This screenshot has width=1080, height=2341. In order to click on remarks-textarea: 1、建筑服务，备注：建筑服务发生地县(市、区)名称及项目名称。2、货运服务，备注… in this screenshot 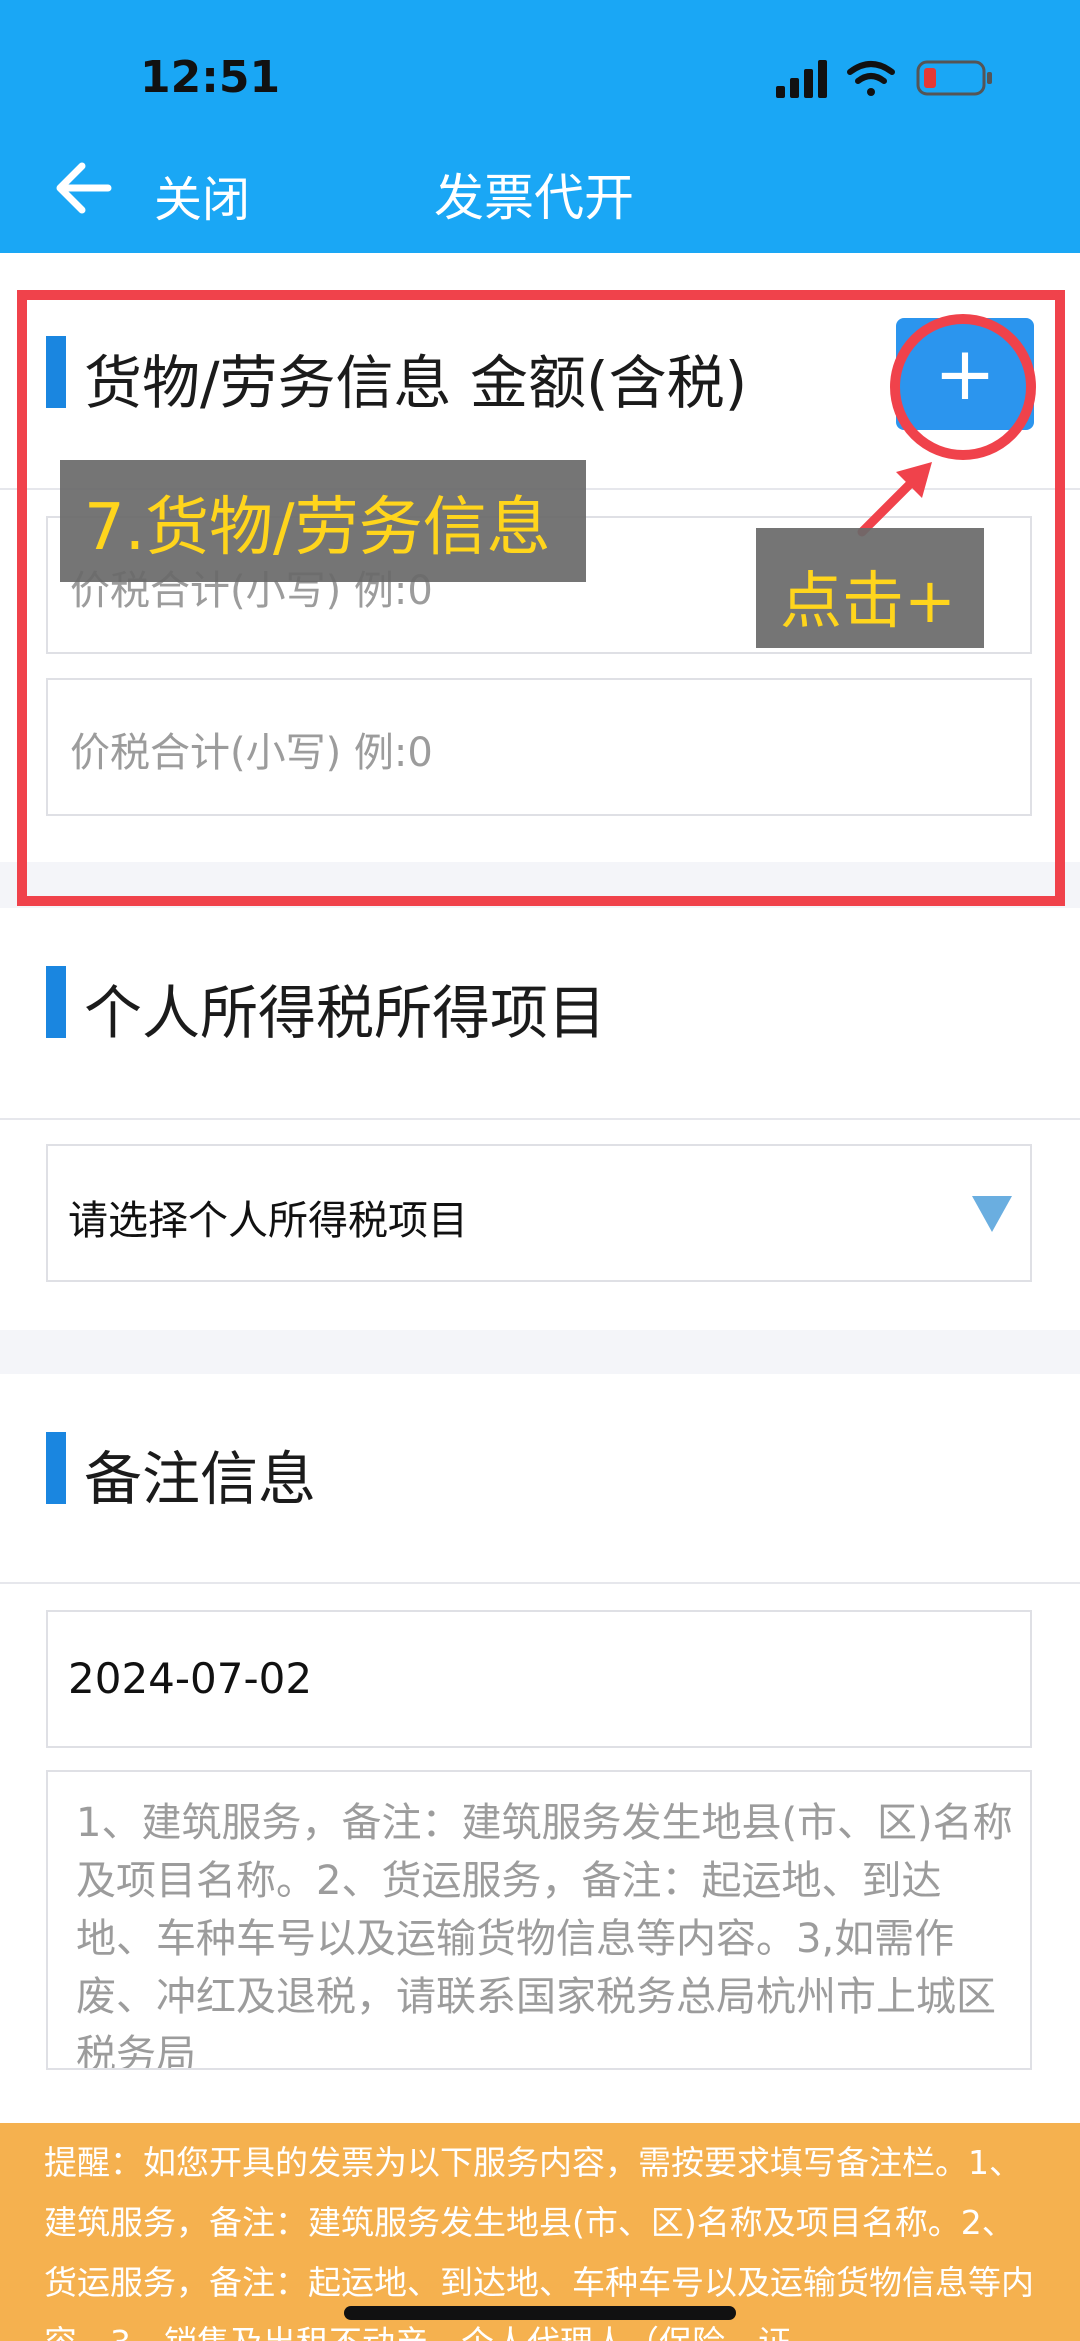, I will do `click(539, 1920)`.